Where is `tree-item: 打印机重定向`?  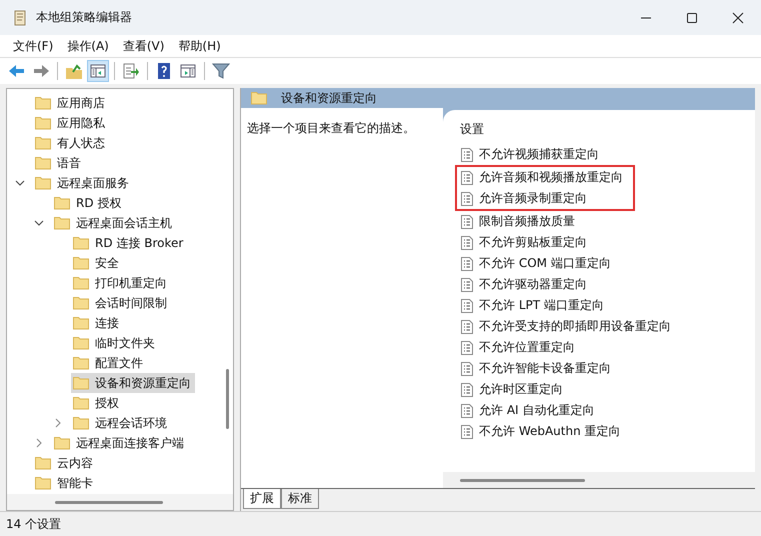
tree-item: 打印机重定向 is located at coordinates (121, 283).